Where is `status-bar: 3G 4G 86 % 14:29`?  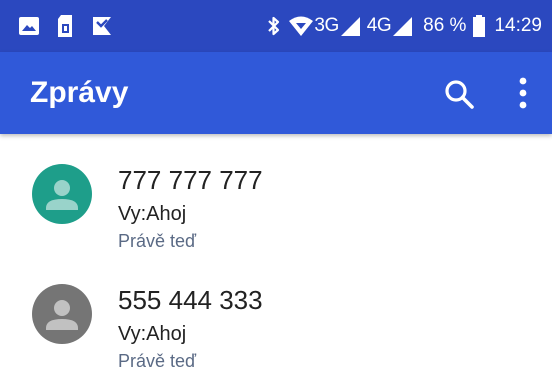 status-bar: 3G 4G 86 % 14:29 is located at coordinates (276, 26).